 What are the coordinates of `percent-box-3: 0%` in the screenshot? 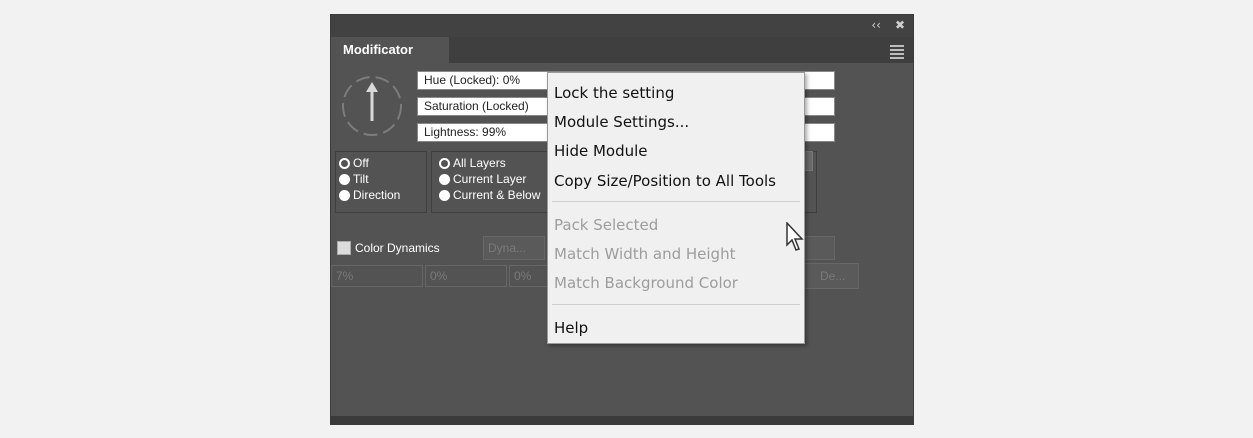 It's located at (529, 276).